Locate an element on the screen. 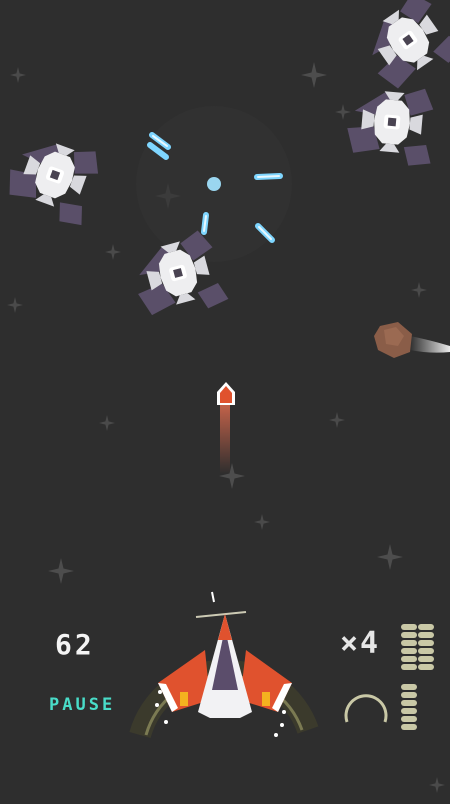  impact-point is located at coordinates (214, 184).